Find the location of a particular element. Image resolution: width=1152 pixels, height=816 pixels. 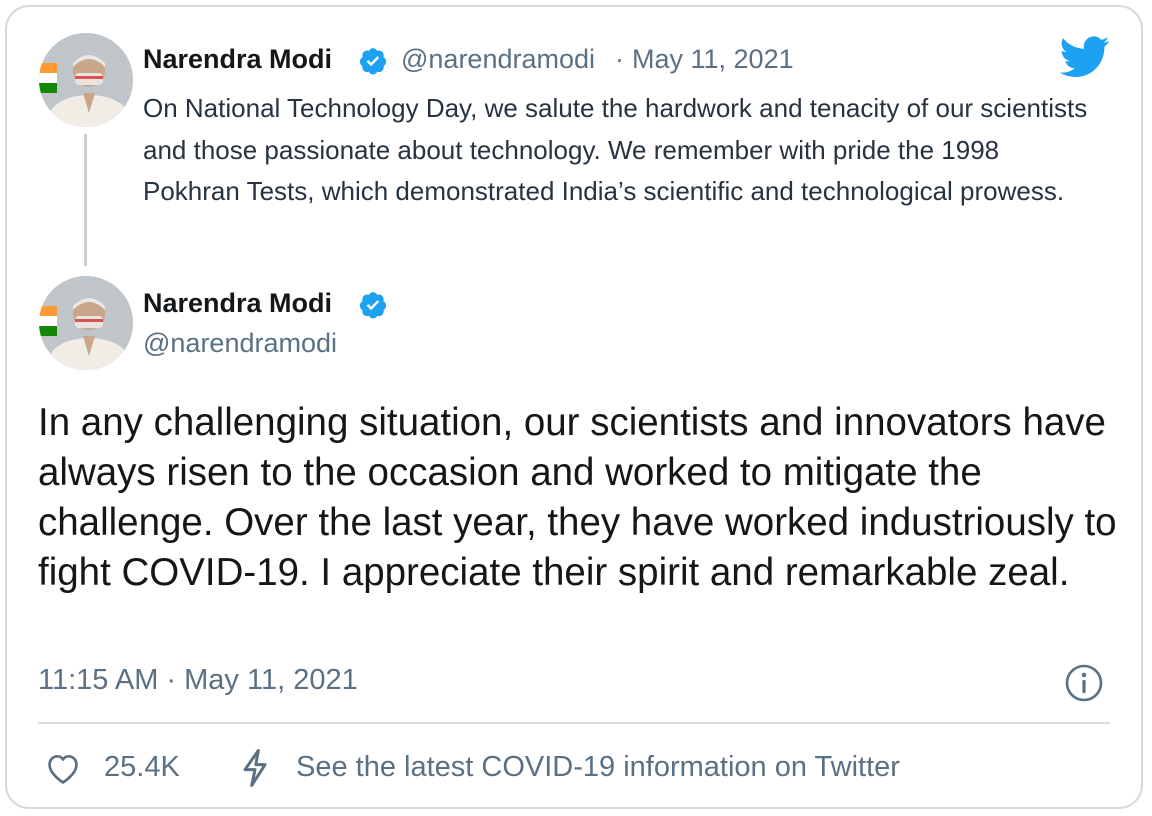

author-handle: @narendramodi is located at coordinates (240, 343).